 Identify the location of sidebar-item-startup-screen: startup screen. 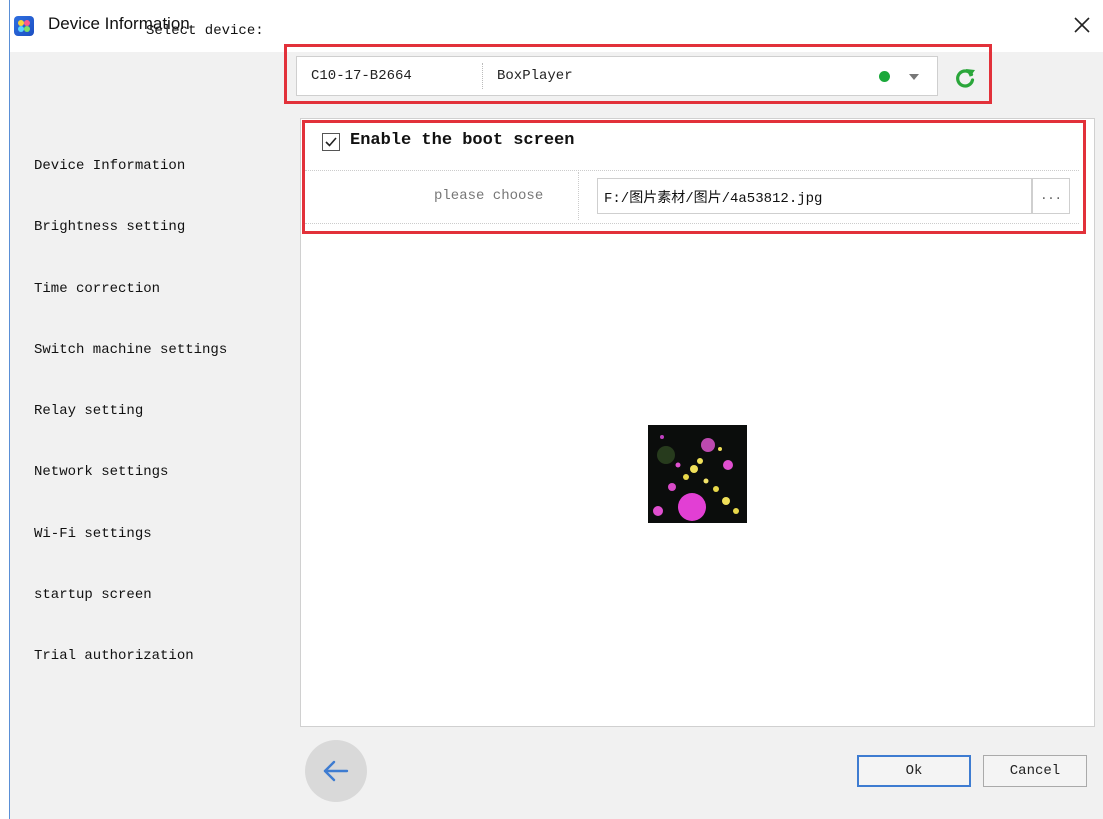
(93, 595).